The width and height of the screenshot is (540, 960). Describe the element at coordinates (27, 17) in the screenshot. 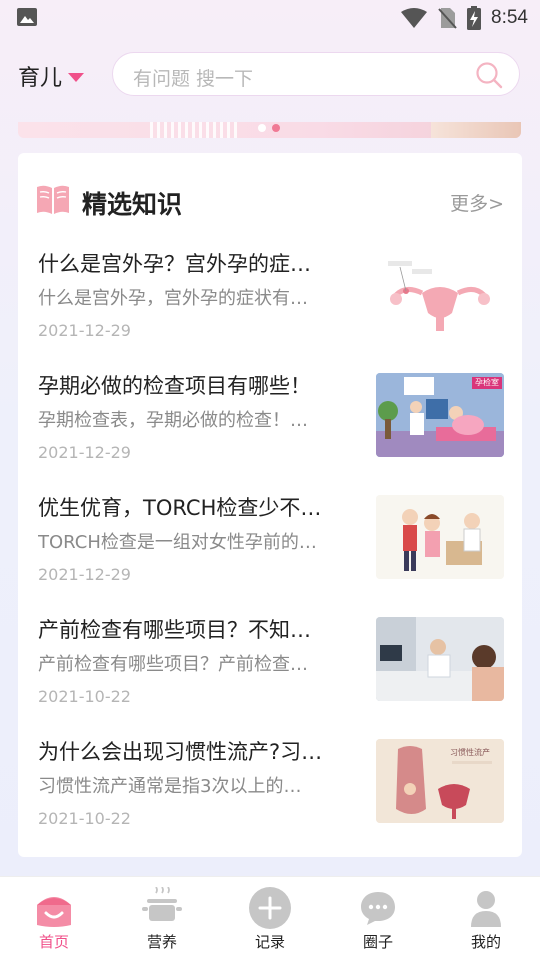

I see `gallery-icon` at that location.